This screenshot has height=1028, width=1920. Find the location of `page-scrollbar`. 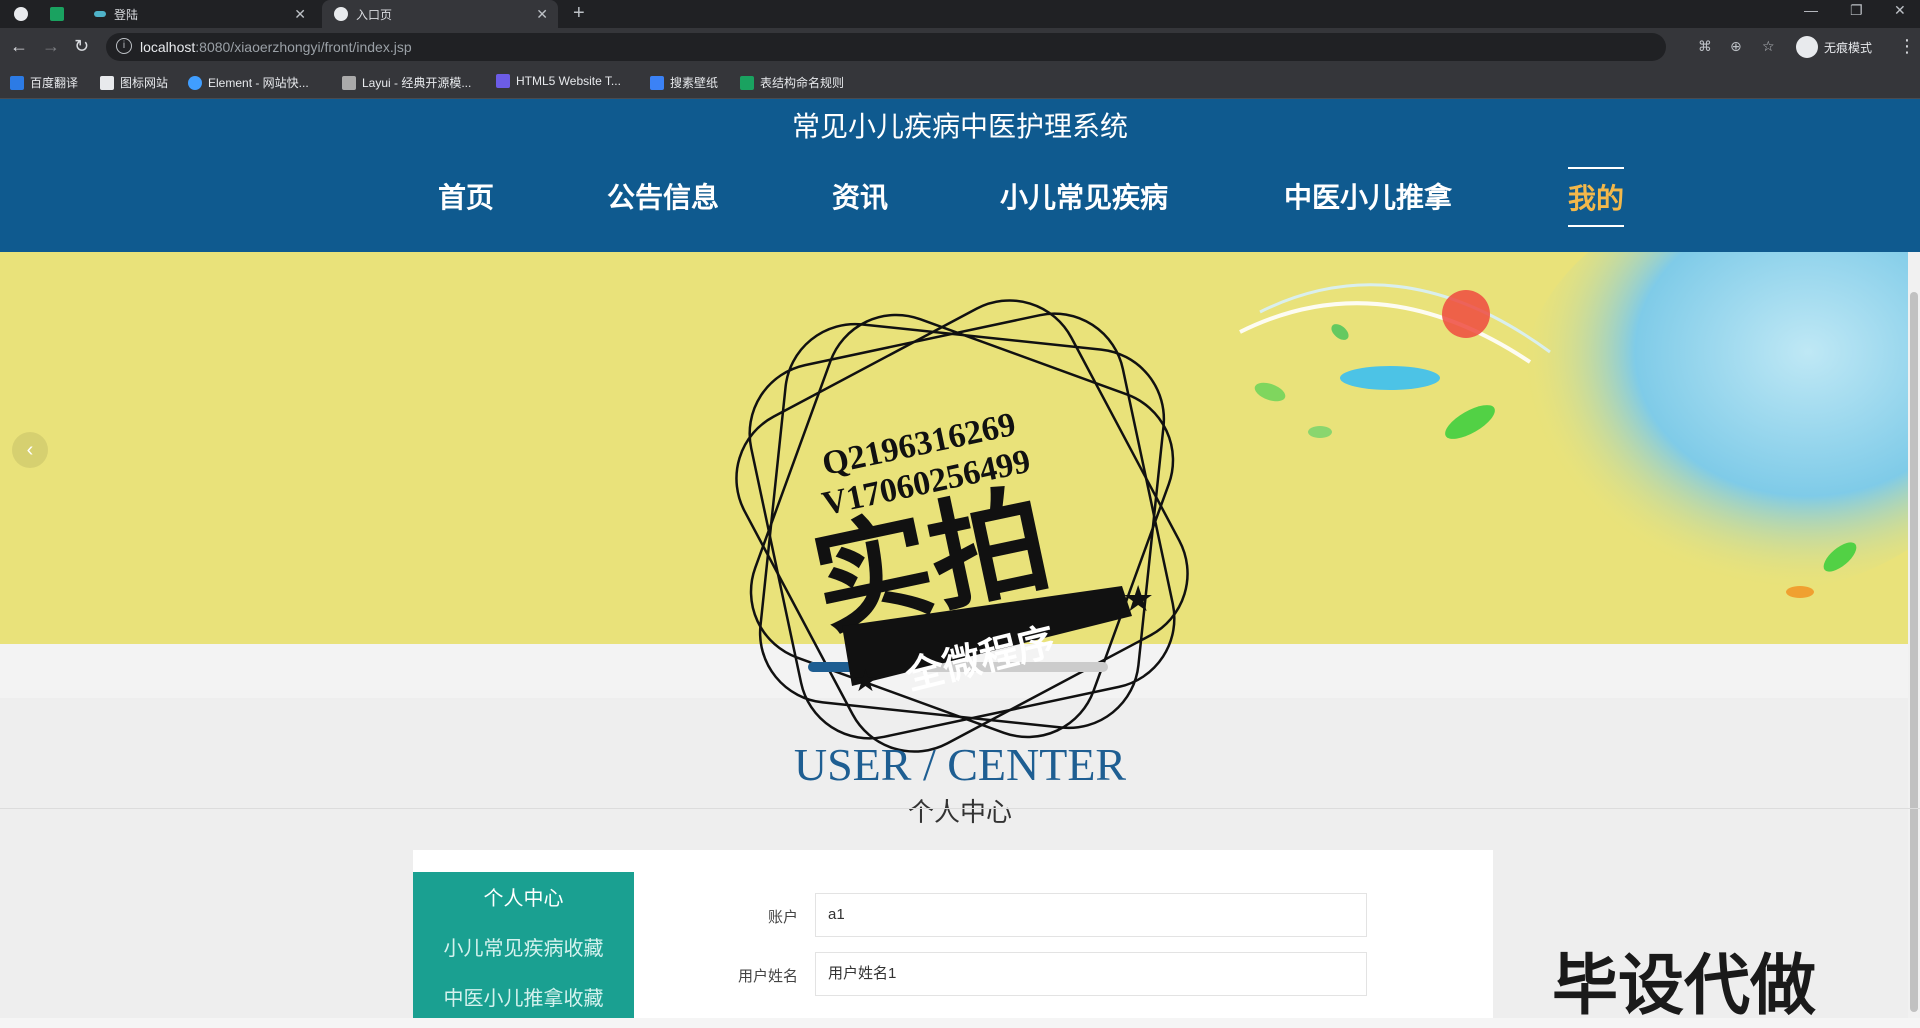

page-scrollbar is located at coordinates (1914, 635).